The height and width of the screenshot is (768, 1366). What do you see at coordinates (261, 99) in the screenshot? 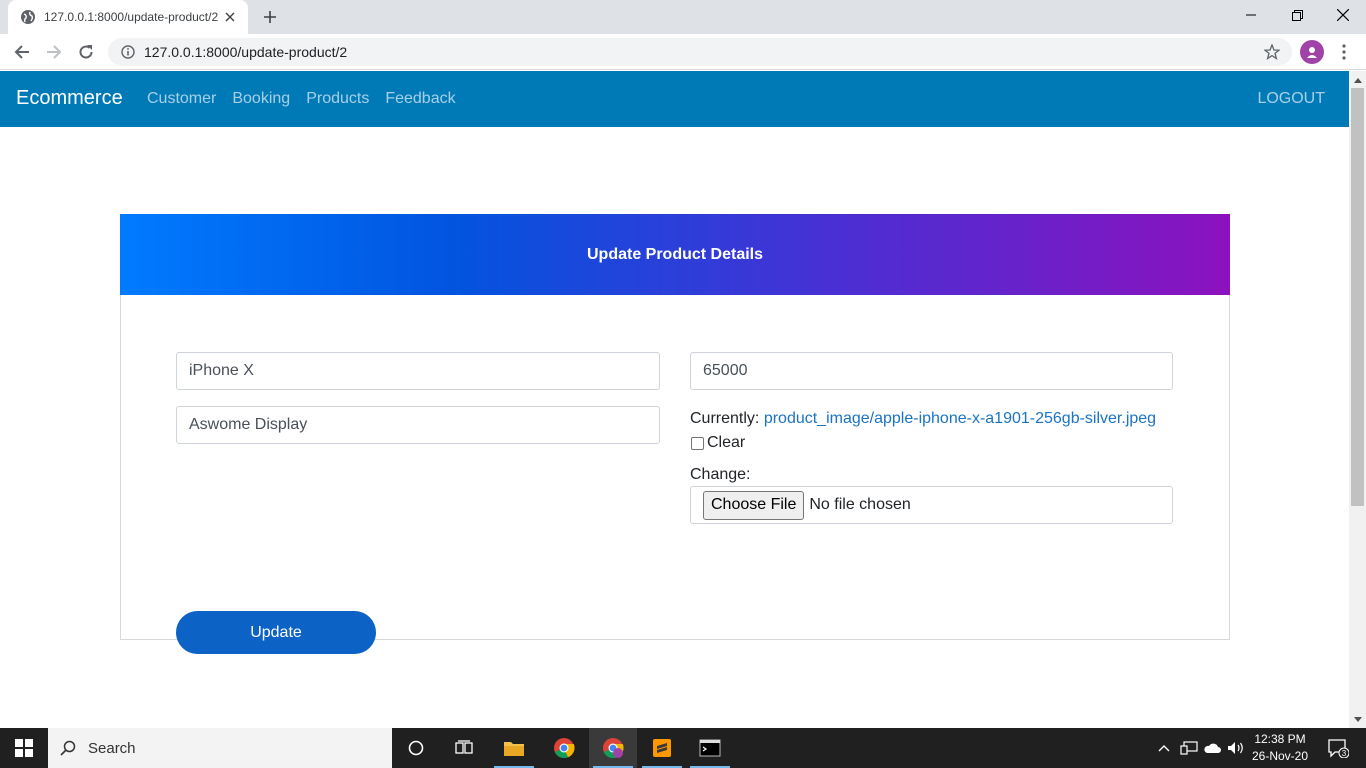
I see `nav-link-booking: Booking` at bounding box center [261, 99].